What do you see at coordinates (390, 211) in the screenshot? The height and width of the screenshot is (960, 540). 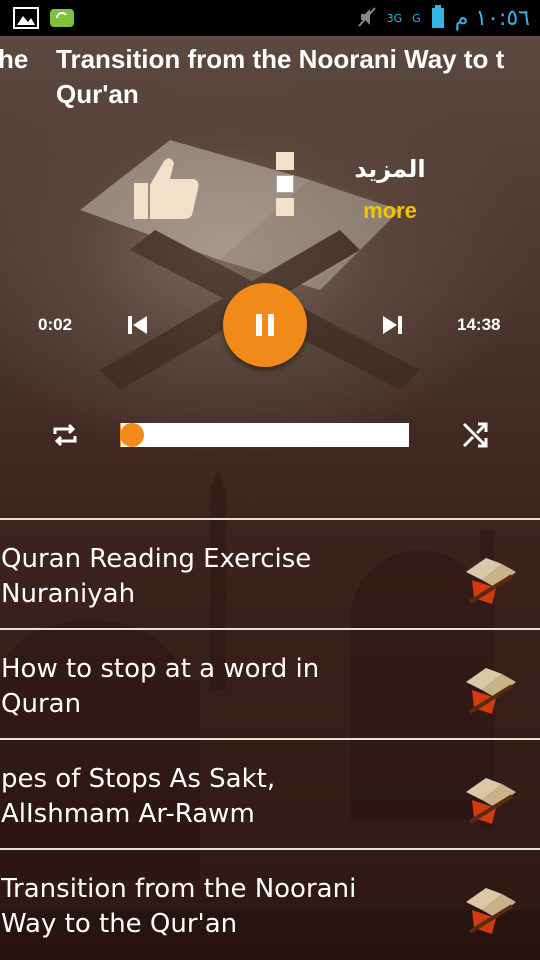 I see `more-button: more` at bounding box center [390, 211].